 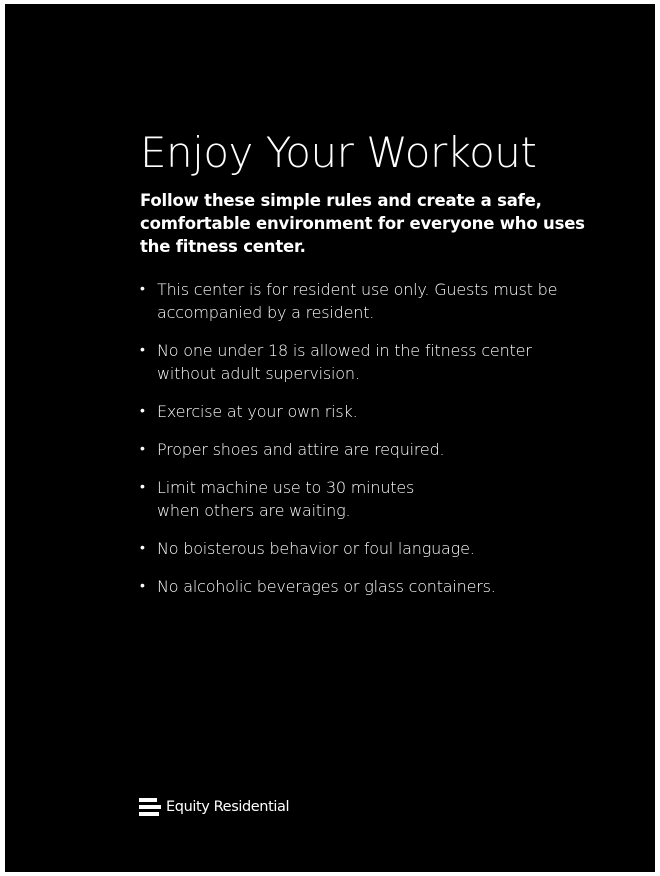 I want to click on rule-text: Proper shoes and attire are required., so click(x=301, y=449).